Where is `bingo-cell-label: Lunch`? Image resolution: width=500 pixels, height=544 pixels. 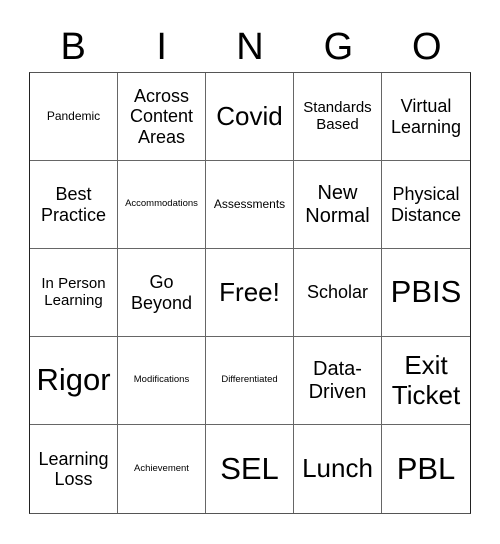
bingo-cell-label: Lunch is located at coordinates (337, 468).